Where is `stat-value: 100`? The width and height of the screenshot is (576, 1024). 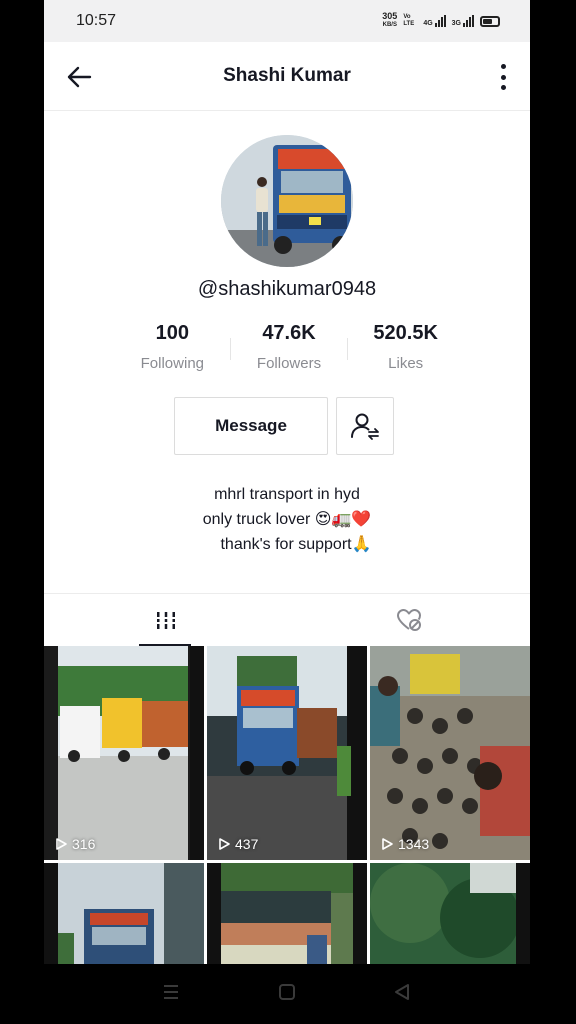
stat-value: 100 is located at coordinates (172, 333).